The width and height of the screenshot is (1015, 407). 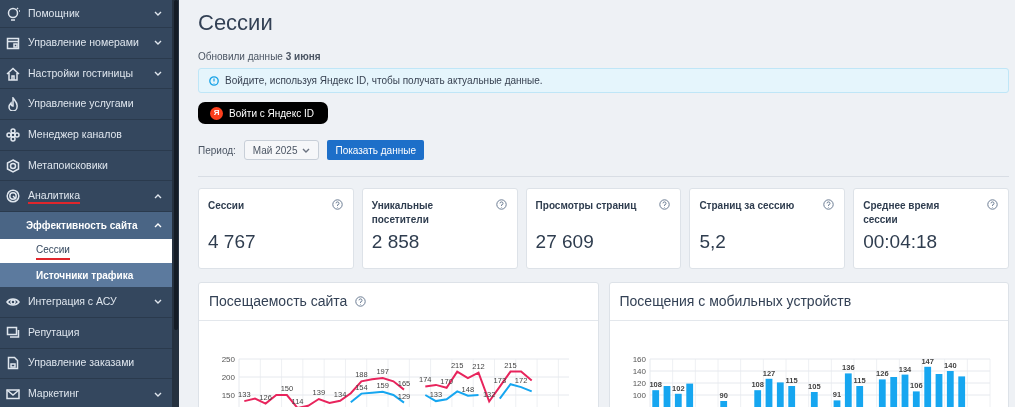 What do you see at coordinates (80, 72) in the screenshot?
I see `sidebar-item: Настройки гостиницы` at bounding box center [80, 72].